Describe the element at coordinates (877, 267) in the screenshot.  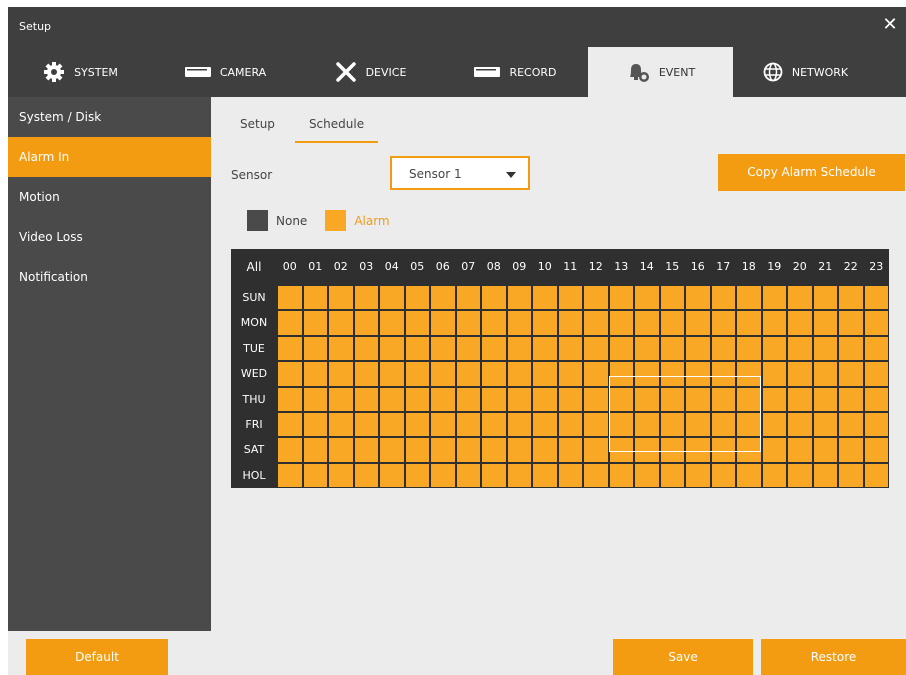
I see `hour-header-23: 23` at that location.